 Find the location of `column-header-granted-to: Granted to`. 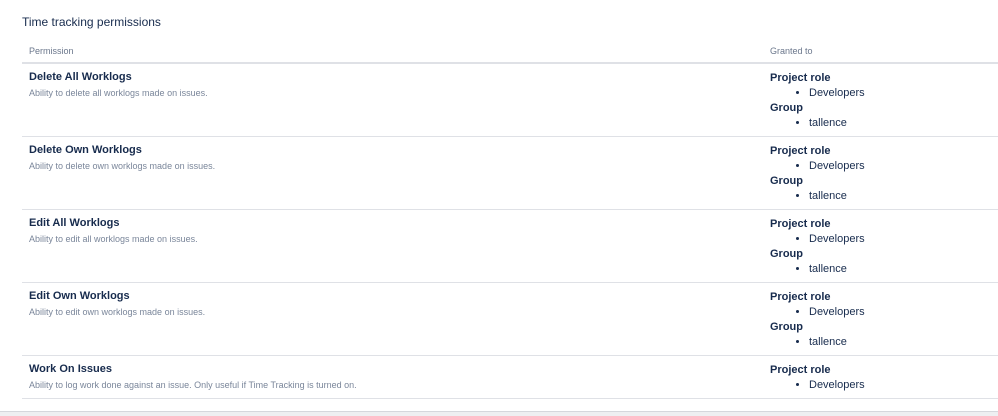

column-header-granted-to: Granted to is located at coordinates (880, 51).